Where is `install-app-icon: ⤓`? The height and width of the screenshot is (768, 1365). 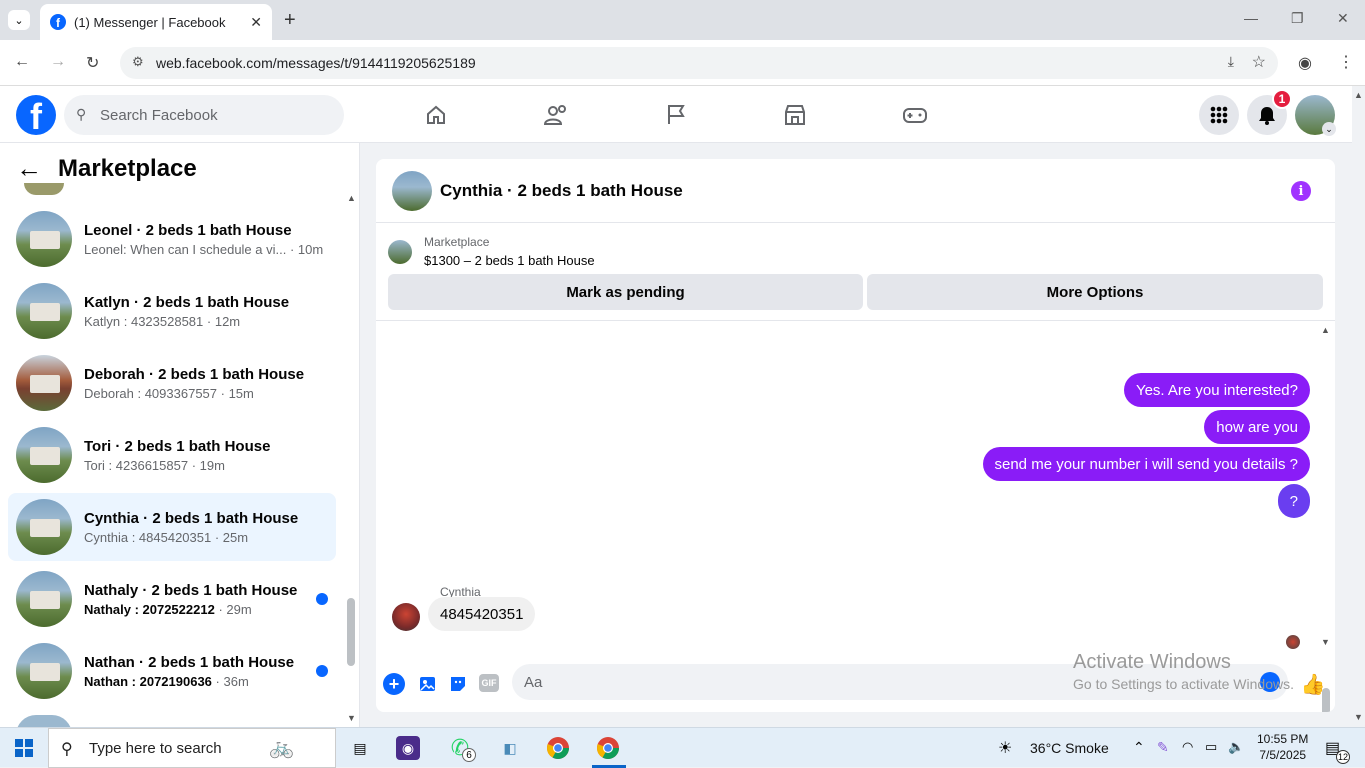
install-app-icon: ⤓ is located at coordinates (1231, 61).